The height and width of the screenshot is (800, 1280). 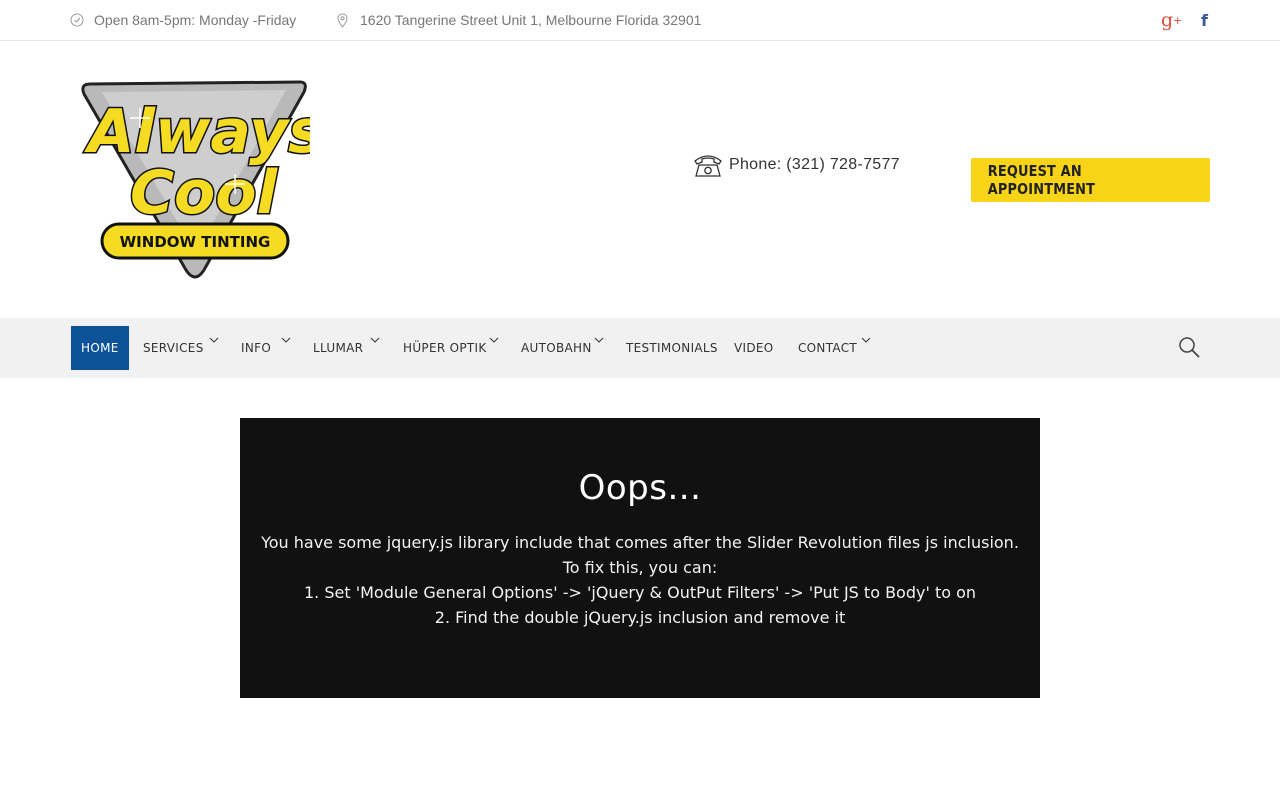 I want to click on nav-label-contact: CONTACT, so click(x=828, y=348).